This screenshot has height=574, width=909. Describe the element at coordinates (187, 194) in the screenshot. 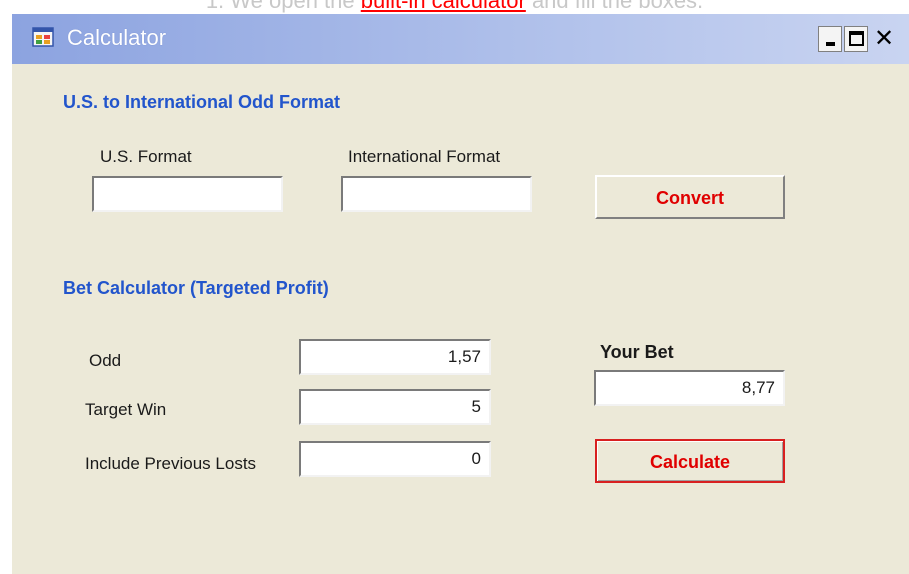

I see `us-format-input` at that location.